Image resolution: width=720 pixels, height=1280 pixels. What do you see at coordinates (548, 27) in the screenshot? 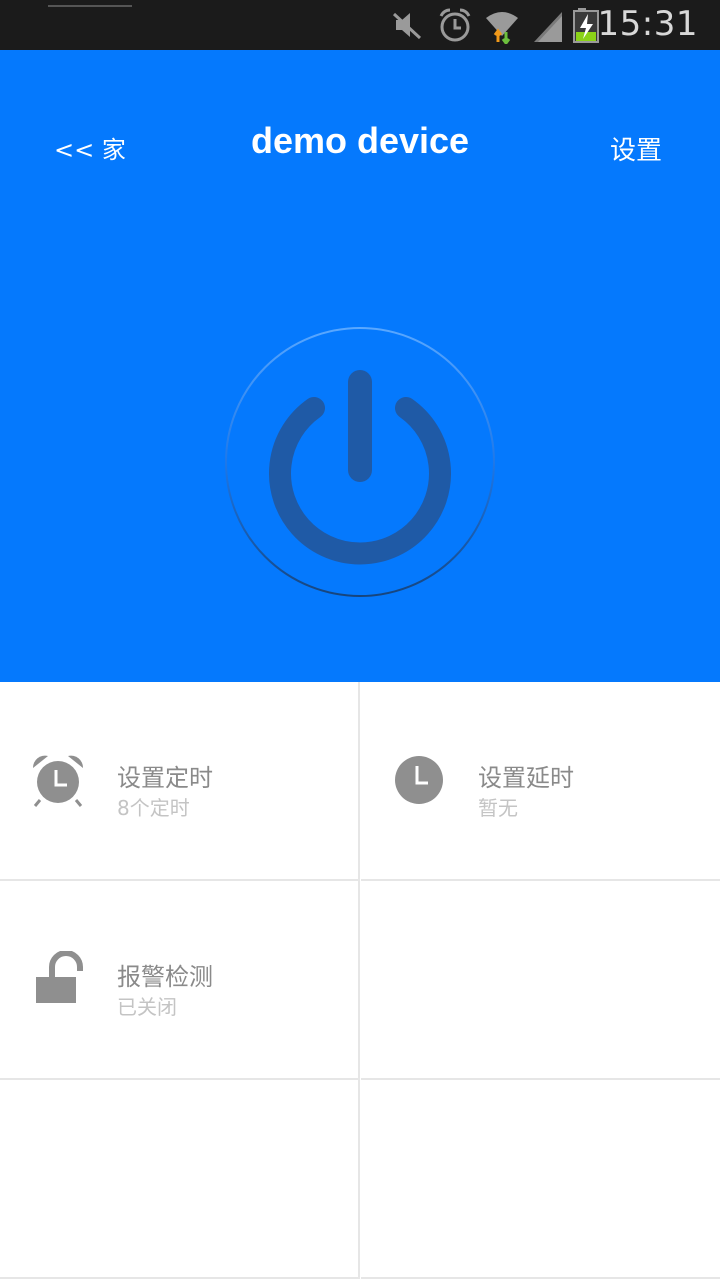
I see `signal-icon` at bounding box center [548, 27].